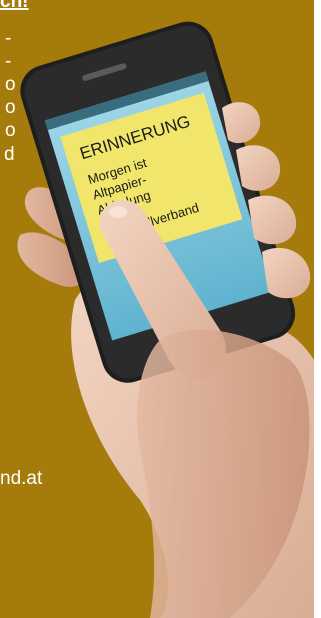 This screenshot has height=618, width=321. Describe the element at coordinates (118, 212) in the screenshot. I see `fingernail` at that location.